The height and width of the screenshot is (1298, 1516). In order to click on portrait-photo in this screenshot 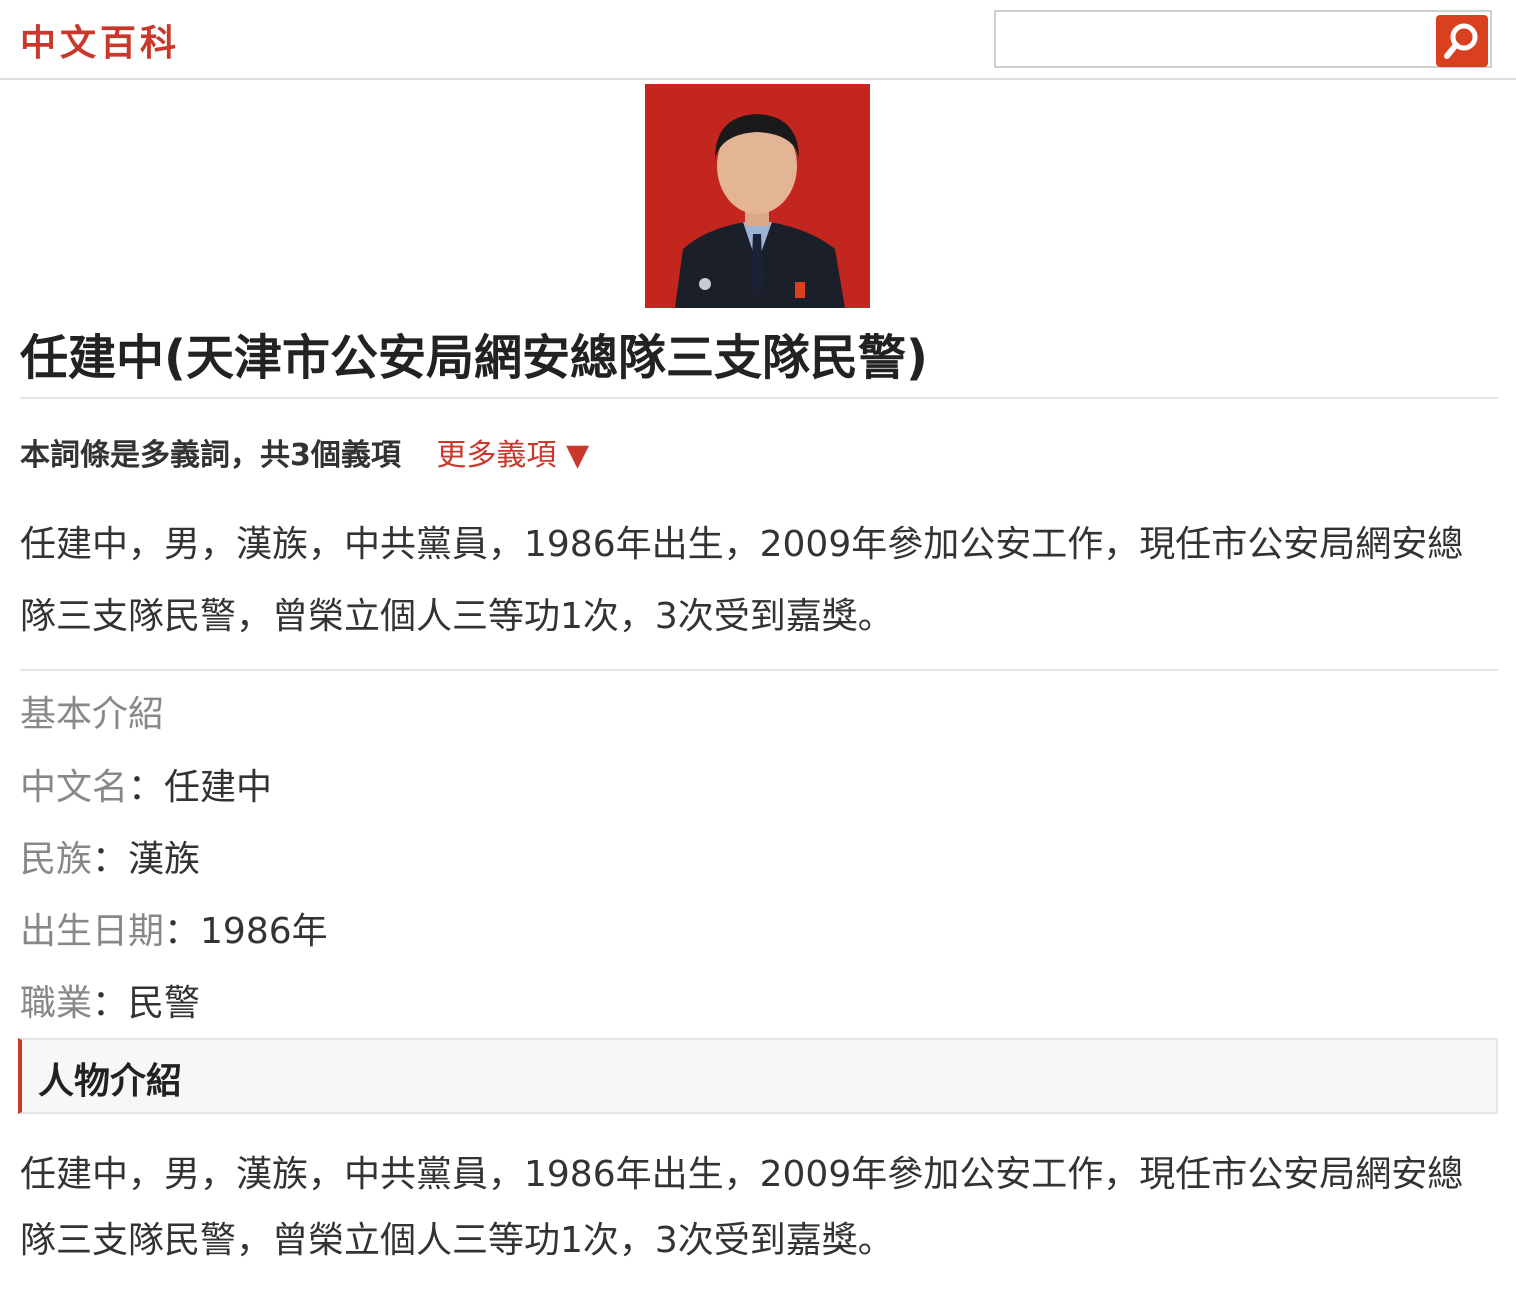, I will do `click(757, 196)`.